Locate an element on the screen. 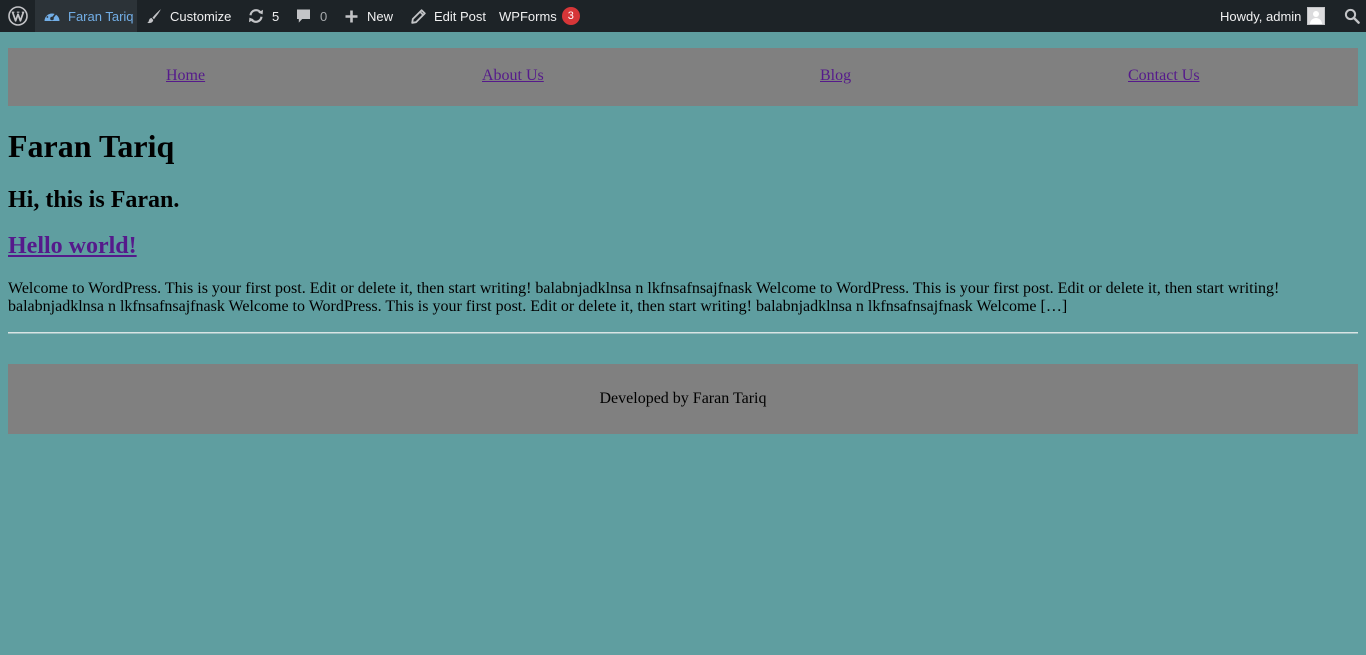 This screenshot has width=1366, height=655. new-content-button: New is located at coordinates (369, 16).